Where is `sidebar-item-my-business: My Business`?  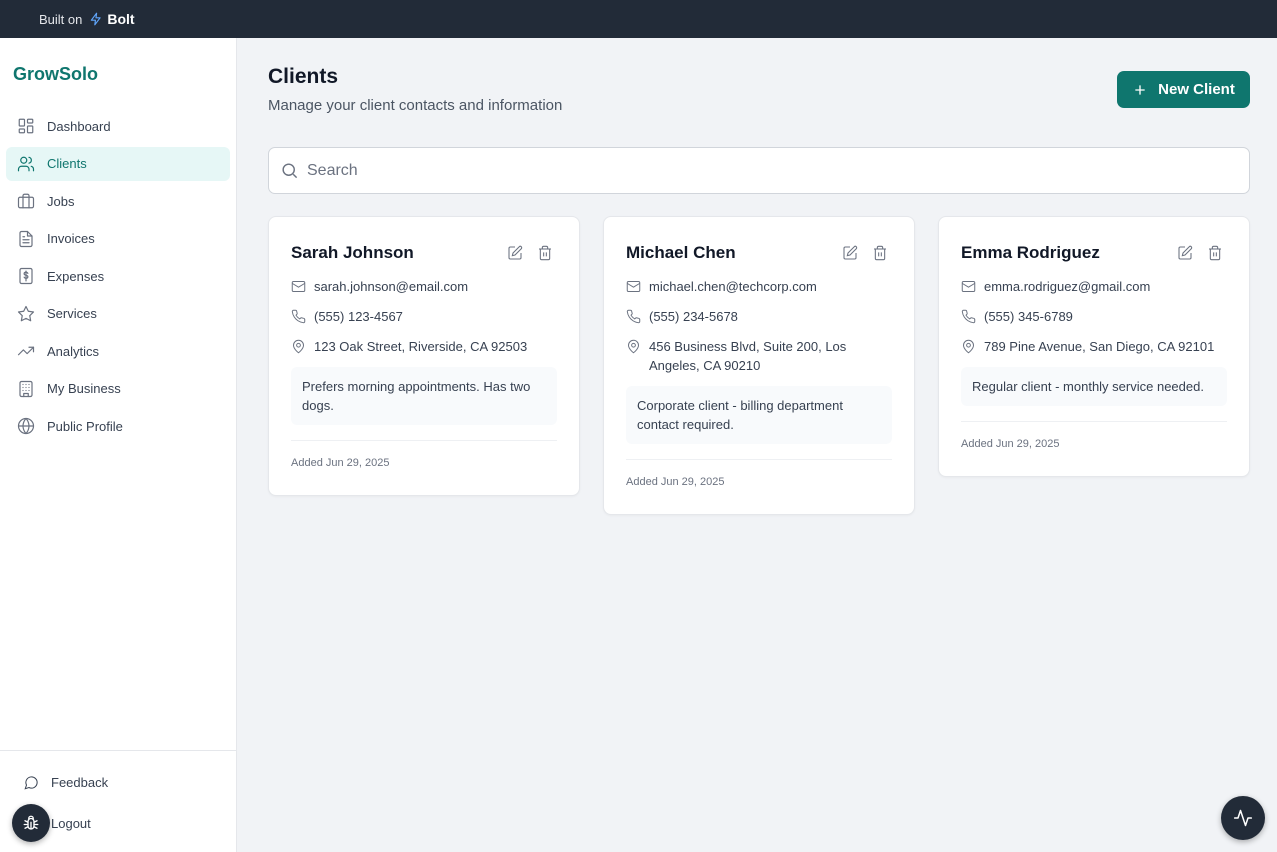
sidebar-item-my-business: My Business is located at coordinates (118, 389).